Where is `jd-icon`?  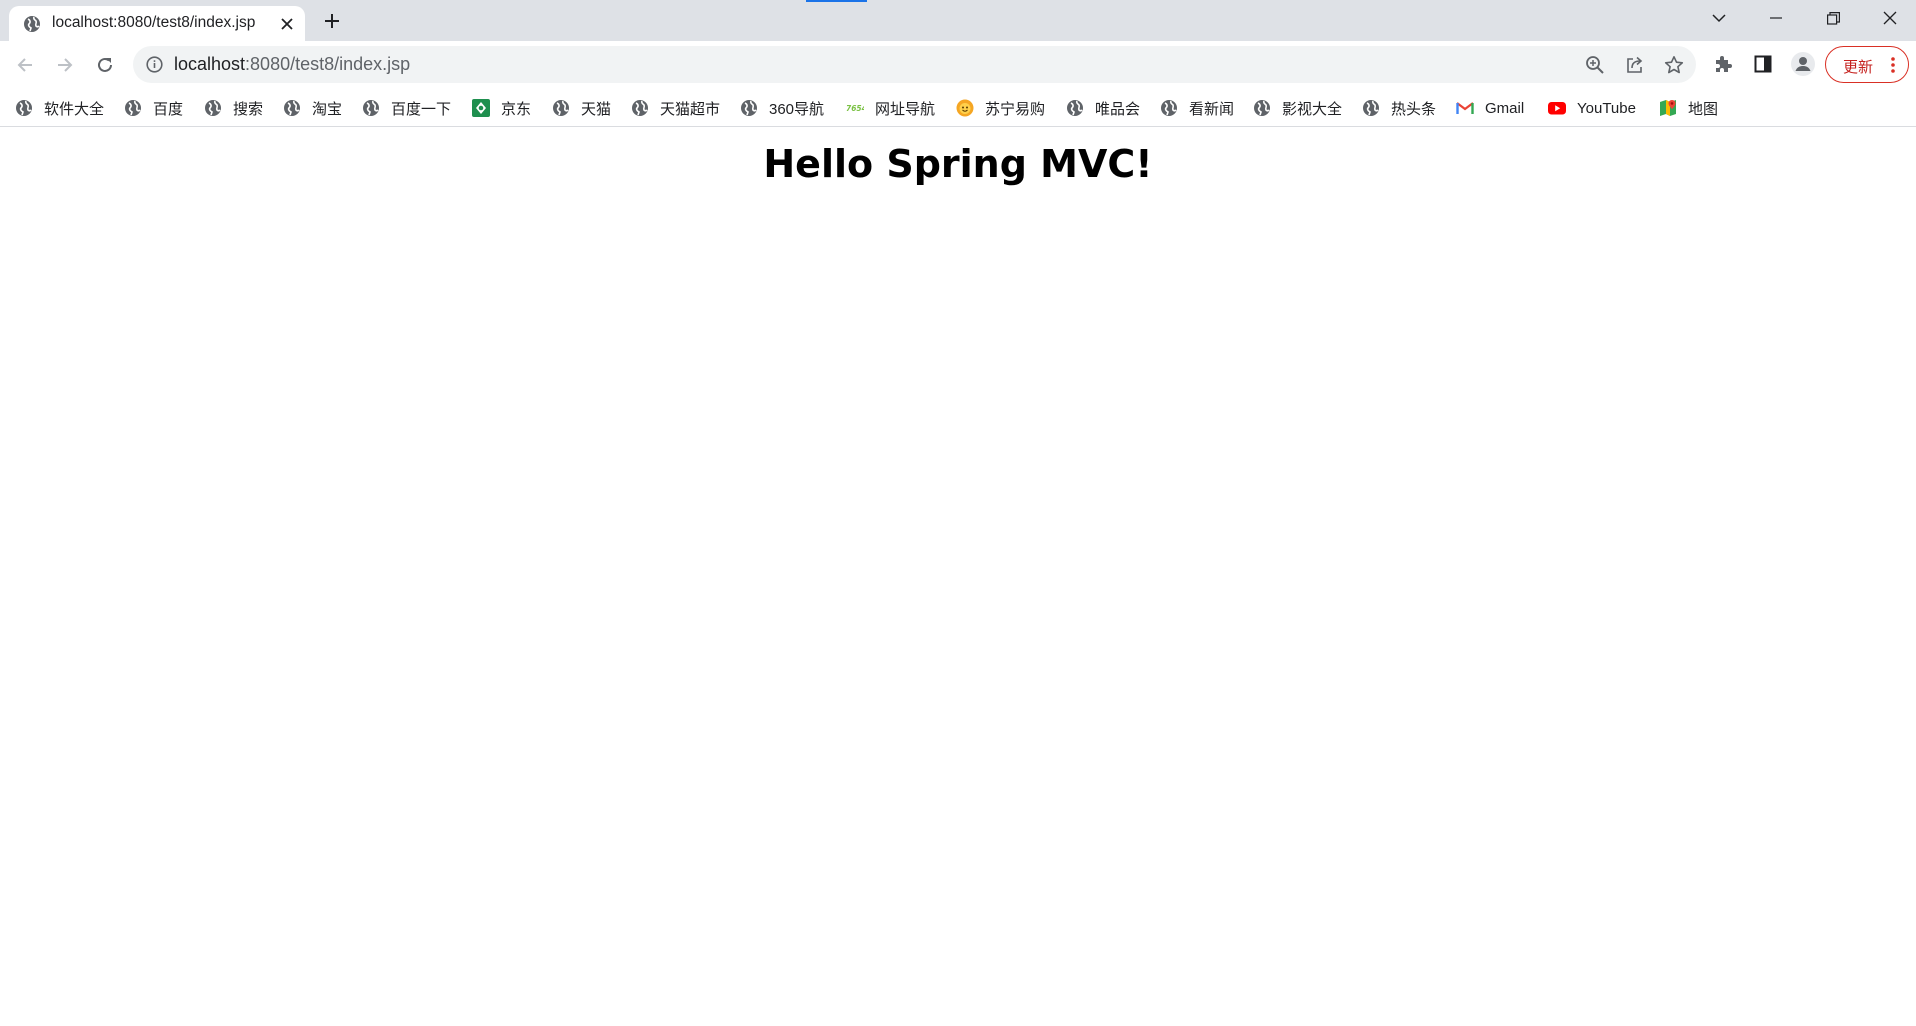 jd-icon is located at coordinates (481, 108).